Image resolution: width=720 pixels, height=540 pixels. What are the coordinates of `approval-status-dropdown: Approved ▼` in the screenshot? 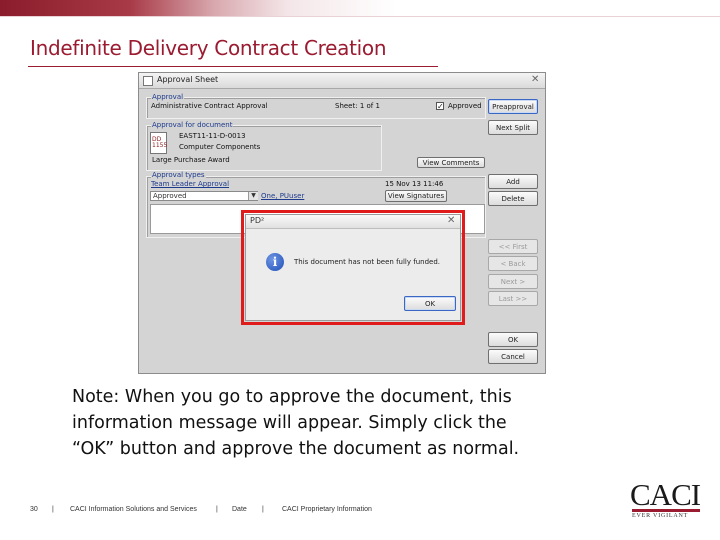 It's located at (204, 196).